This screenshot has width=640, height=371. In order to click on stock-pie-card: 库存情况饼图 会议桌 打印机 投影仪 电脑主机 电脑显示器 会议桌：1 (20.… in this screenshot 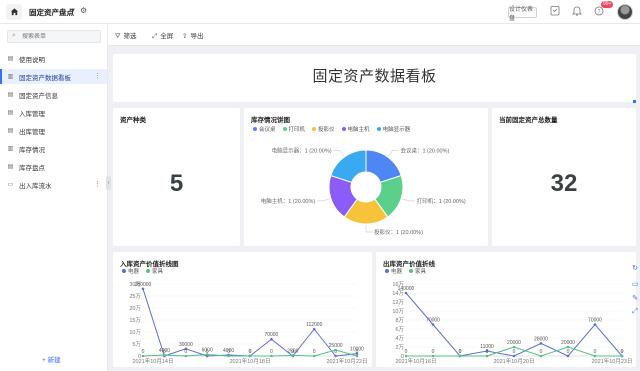, I will do `click(366, 177)`.